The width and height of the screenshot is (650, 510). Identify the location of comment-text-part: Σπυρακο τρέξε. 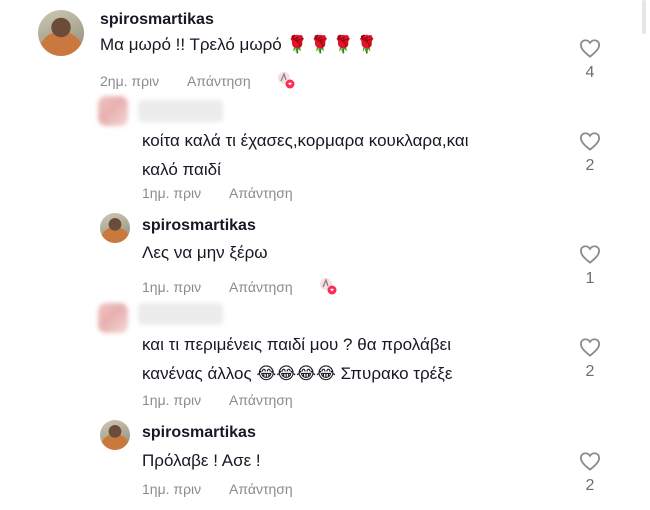
(396, 373).